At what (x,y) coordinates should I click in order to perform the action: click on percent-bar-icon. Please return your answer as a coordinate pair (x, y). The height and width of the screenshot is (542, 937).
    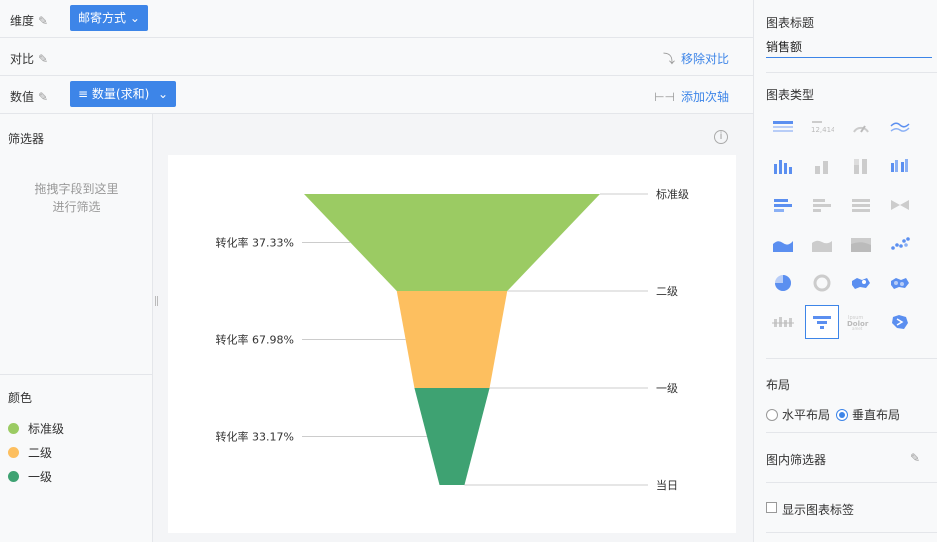
    Looking at the image, I should click on (861, 205).